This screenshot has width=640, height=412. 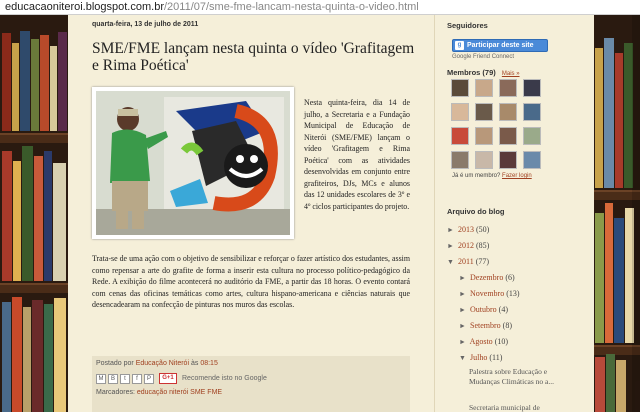 What do you see at coordinates (476, 211) in the screenshot?
I see `archive-title: Arquivo do blog` at bounding box center [476, 211].